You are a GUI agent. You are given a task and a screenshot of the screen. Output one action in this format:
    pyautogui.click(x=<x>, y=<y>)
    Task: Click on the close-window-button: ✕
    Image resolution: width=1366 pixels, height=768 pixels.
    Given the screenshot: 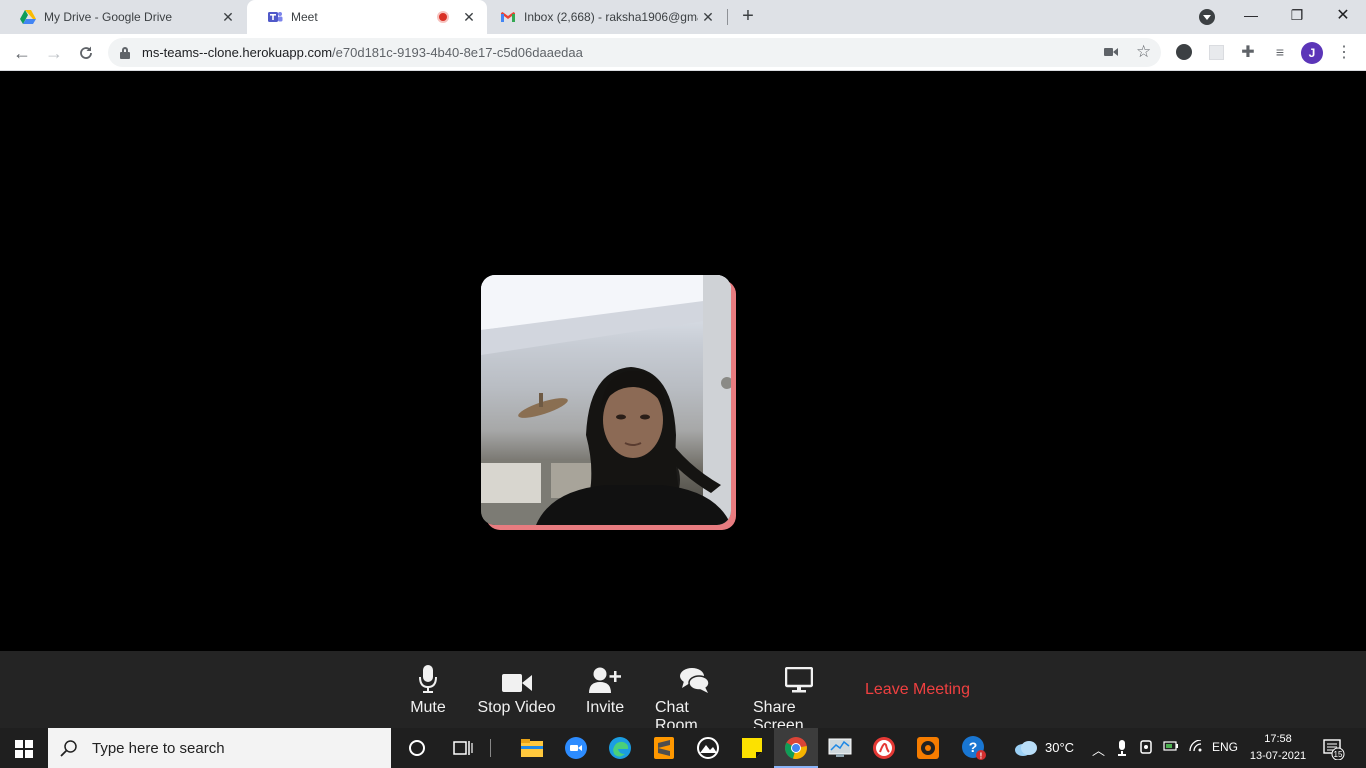 What is the action you would take?
    pyautogui.click(x=1343, y=15)
    